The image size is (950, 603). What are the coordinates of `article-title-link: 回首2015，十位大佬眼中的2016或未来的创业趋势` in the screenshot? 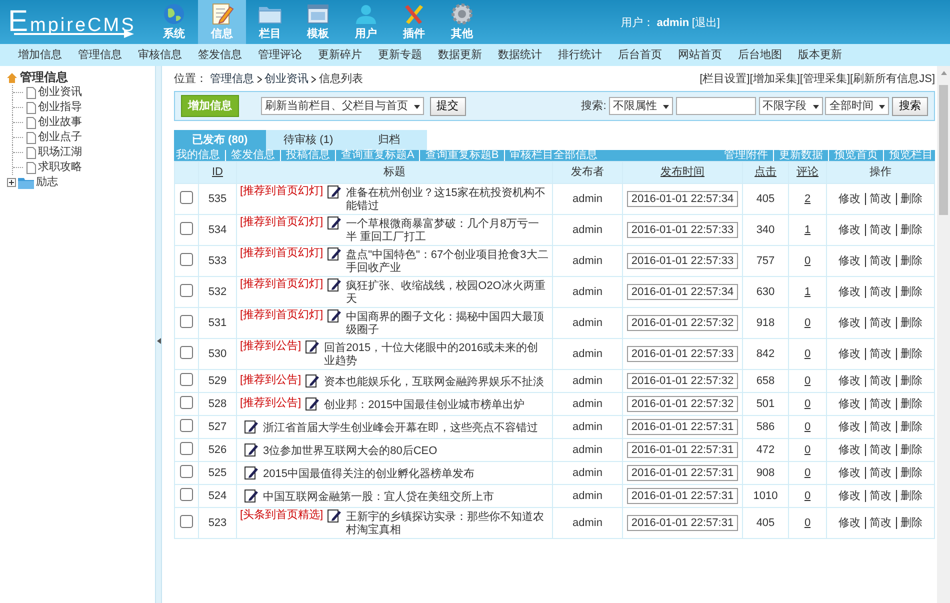 It's located at (436, 355).